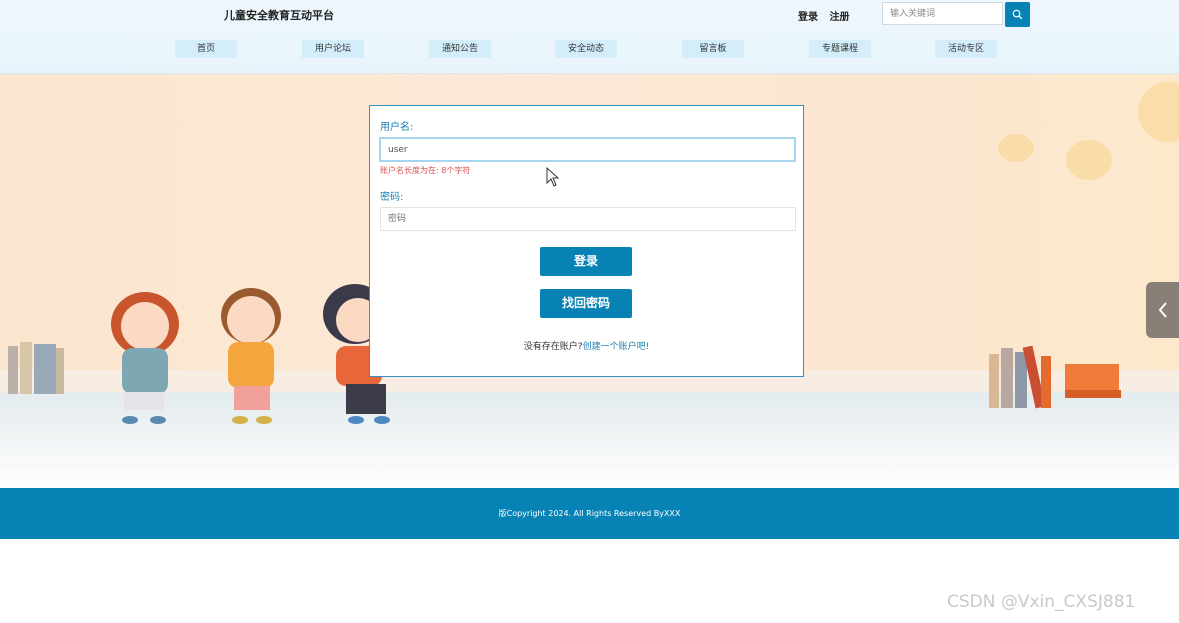  I want to click on password-input, so click(588, 219).